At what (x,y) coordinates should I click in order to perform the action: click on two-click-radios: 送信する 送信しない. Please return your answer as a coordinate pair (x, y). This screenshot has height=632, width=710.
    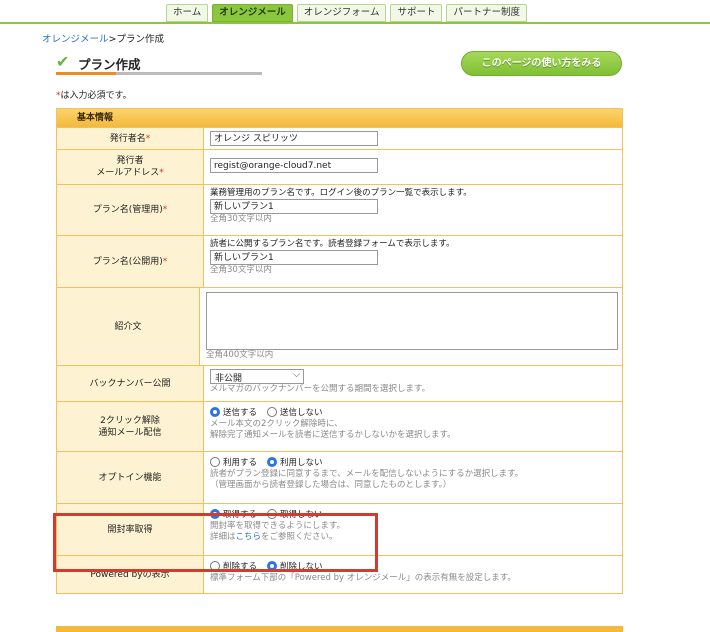
    Looking at the image, I should click on (414, 412).